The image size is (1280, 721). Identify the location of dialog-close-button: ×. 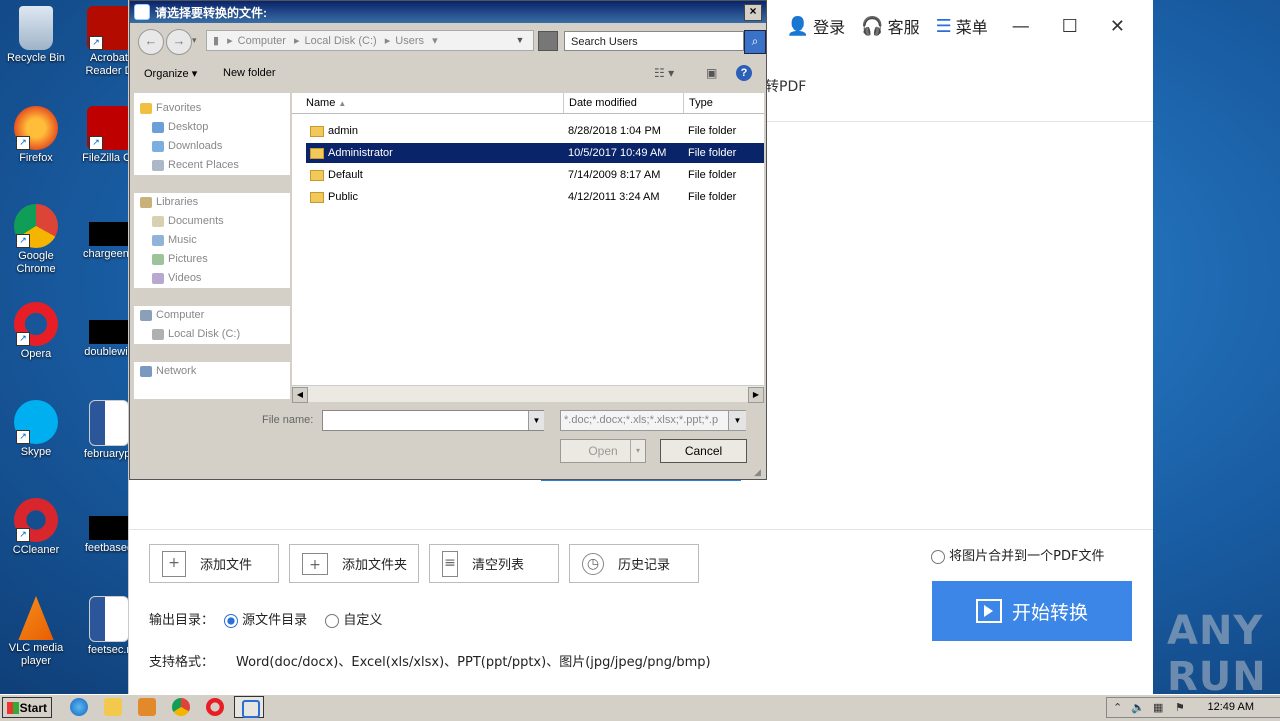
(753, 12).